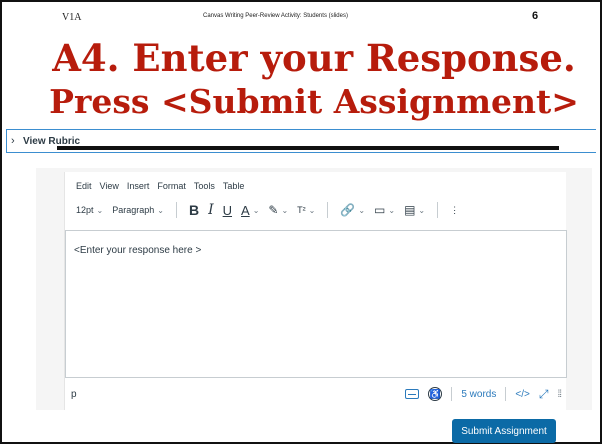 This screenshot has height=444, width=602. What do you see at coordinates (559, 394) in the screenshot?
I see `resize-handle-icon: ⁞⁞` at bounding box center [559, 394].